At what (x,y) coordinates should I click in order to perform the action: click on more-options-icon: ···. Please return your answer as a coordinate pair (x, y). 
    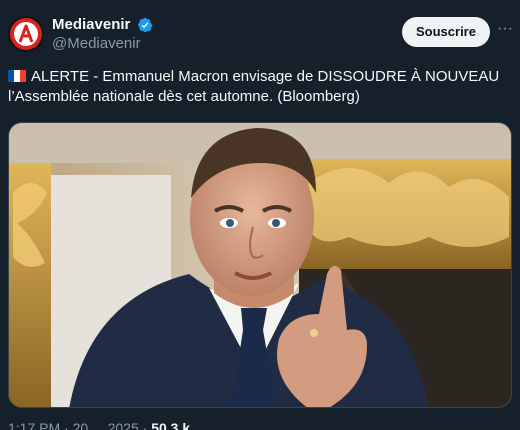
    Looking at the image, I should click on (505, 31).